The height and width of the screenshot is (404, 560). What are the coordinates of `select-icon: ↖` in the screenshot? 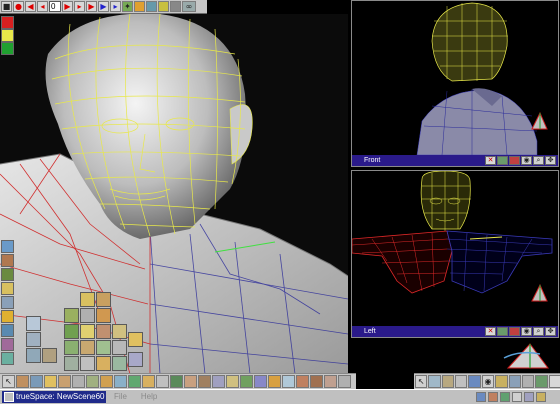 It's located at (8, 381).